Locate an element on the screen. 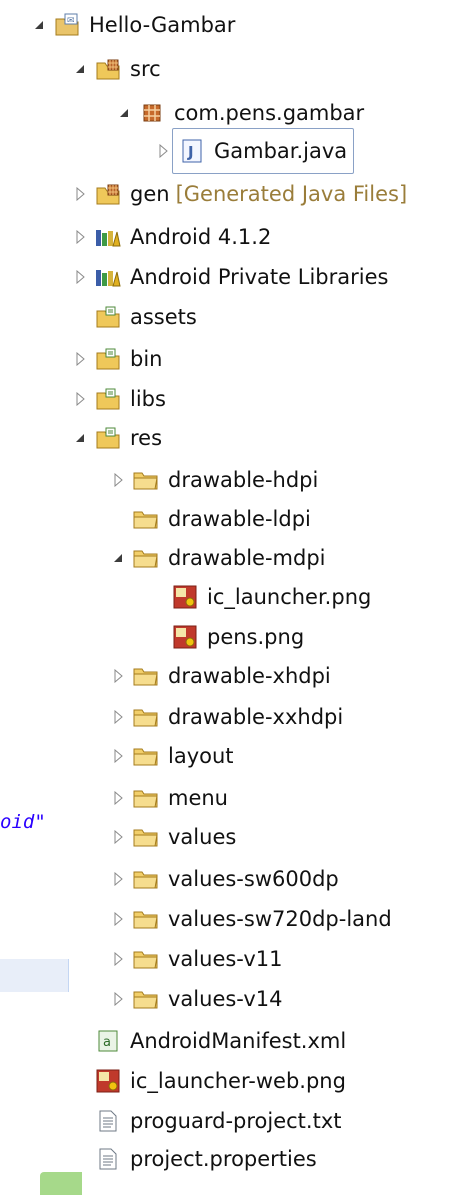 This screenshot has width=472, height=1195. tree-item: values-sw720dp-land is located at coordinates (249, 919).